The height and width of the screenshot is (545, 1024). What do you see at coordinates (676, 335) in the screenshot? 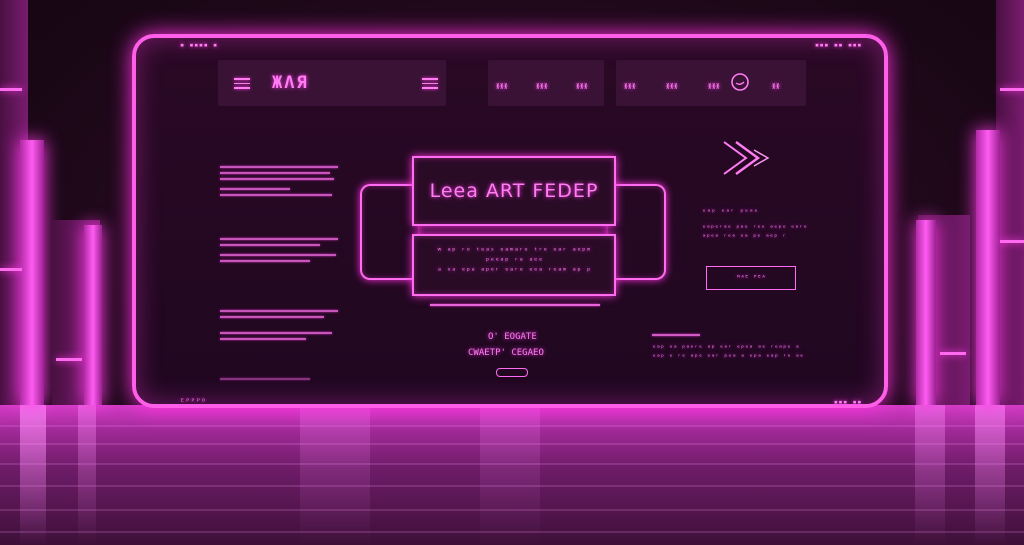
I see `right-bottom-heading` at bounding box center [676, 335].